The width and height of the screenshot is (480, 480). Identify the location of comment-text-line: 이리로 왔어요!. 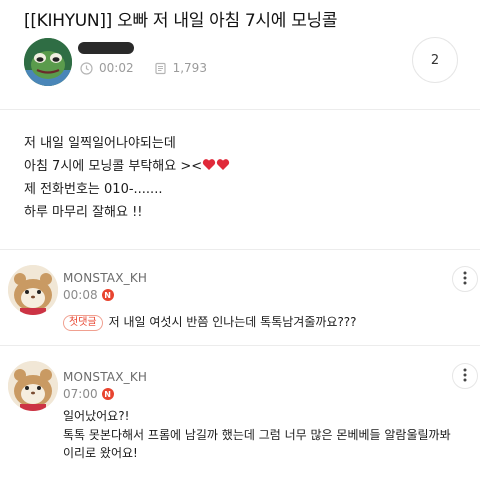
(100, 453).